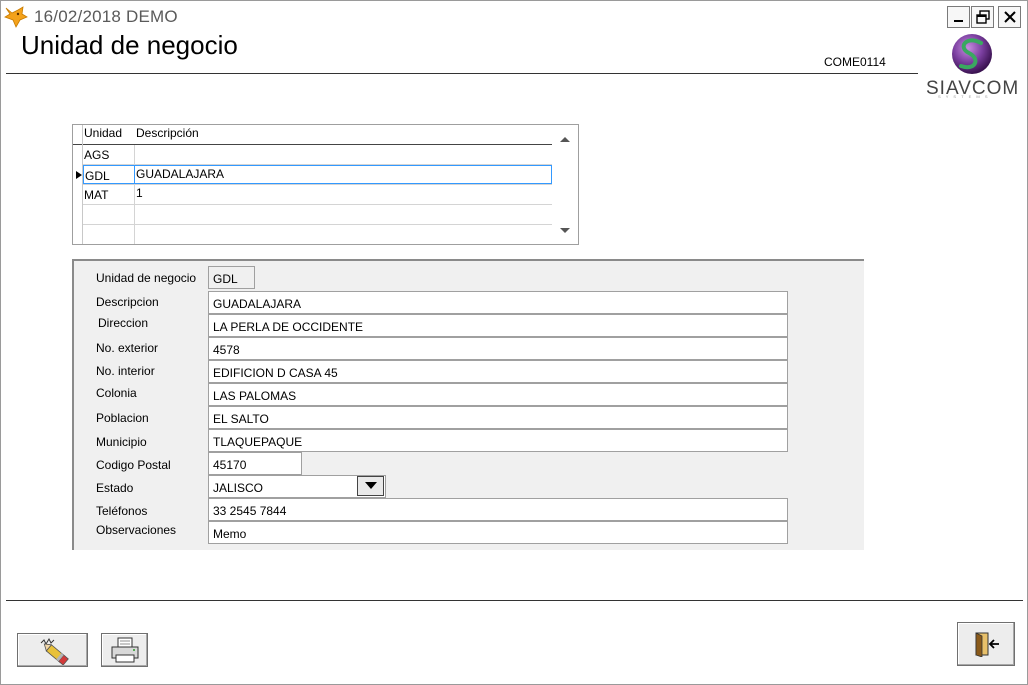 Image resolution: width=1028 pixels, height=685 pixels. Describe the element at coordinates (498, 394) in the screenshot. I see `colonia-field: LAS PALOMAS` at that location.